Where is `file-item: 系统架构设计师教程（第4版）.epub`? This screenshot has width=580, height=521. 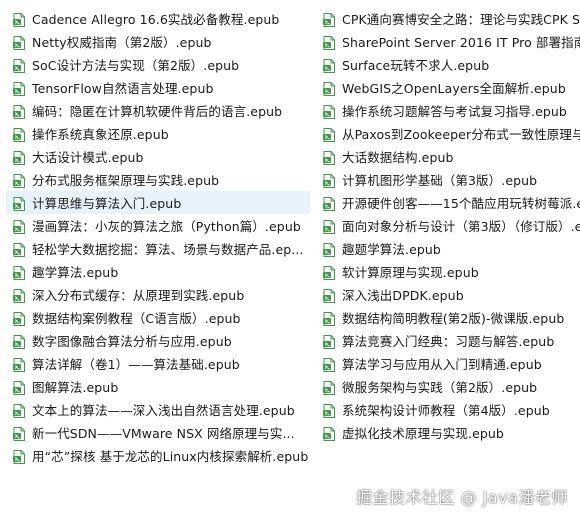 file-item: 系统架构设计师教程（第4版）.epub is located at coordinates (448, 409).